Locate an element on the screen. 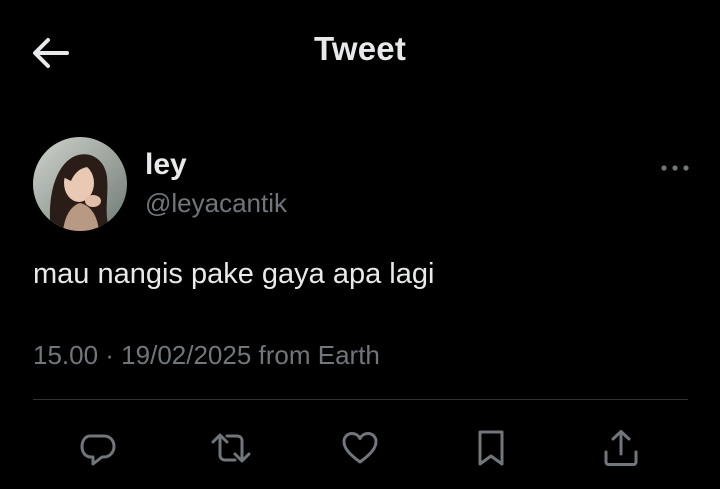  share-button is located at coordinates (621, 448).